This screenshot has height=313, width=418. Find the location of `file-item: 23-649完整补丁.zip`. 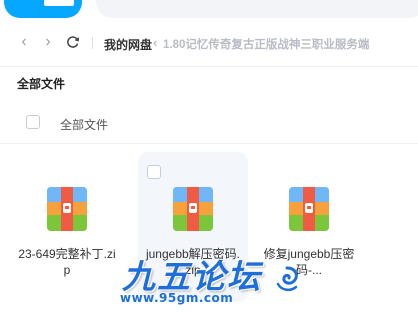

file-item: 23-649完整补丁.zip is located at coordinates (67, 227).